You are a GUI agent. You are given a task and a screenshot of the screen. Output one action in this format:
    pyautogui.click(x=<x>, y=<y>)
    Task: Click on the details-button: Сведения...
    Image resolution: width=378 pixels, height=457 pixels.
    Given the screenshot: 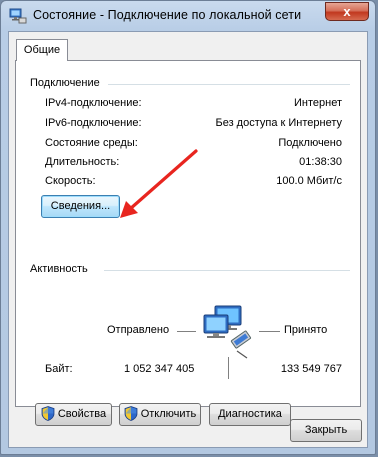 What is the action you would take?
    pyautogui.click(x=80, y=206)
    